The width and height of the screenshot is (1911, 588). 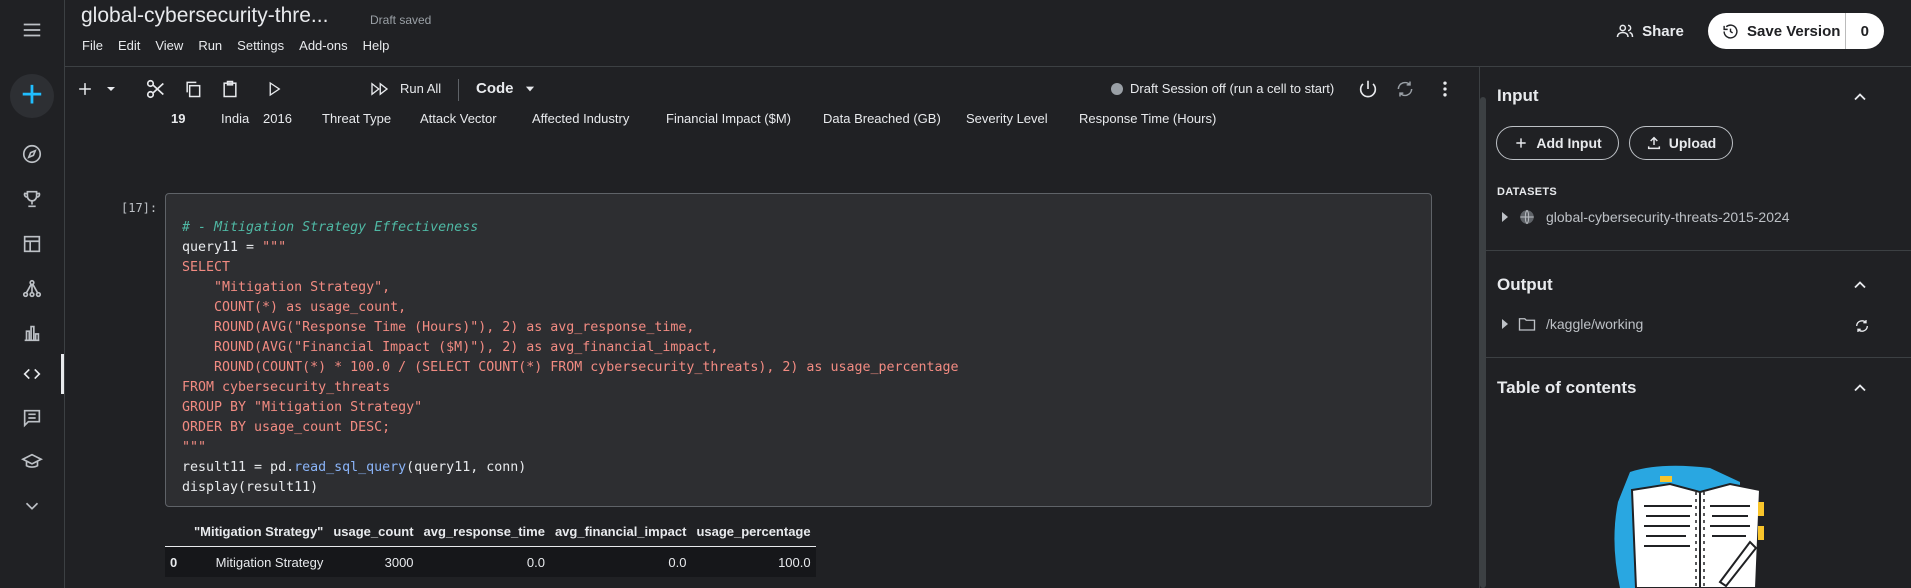 I want to click on sql-line: FROM cybersecurity_threats, so click(x=286, y=387).